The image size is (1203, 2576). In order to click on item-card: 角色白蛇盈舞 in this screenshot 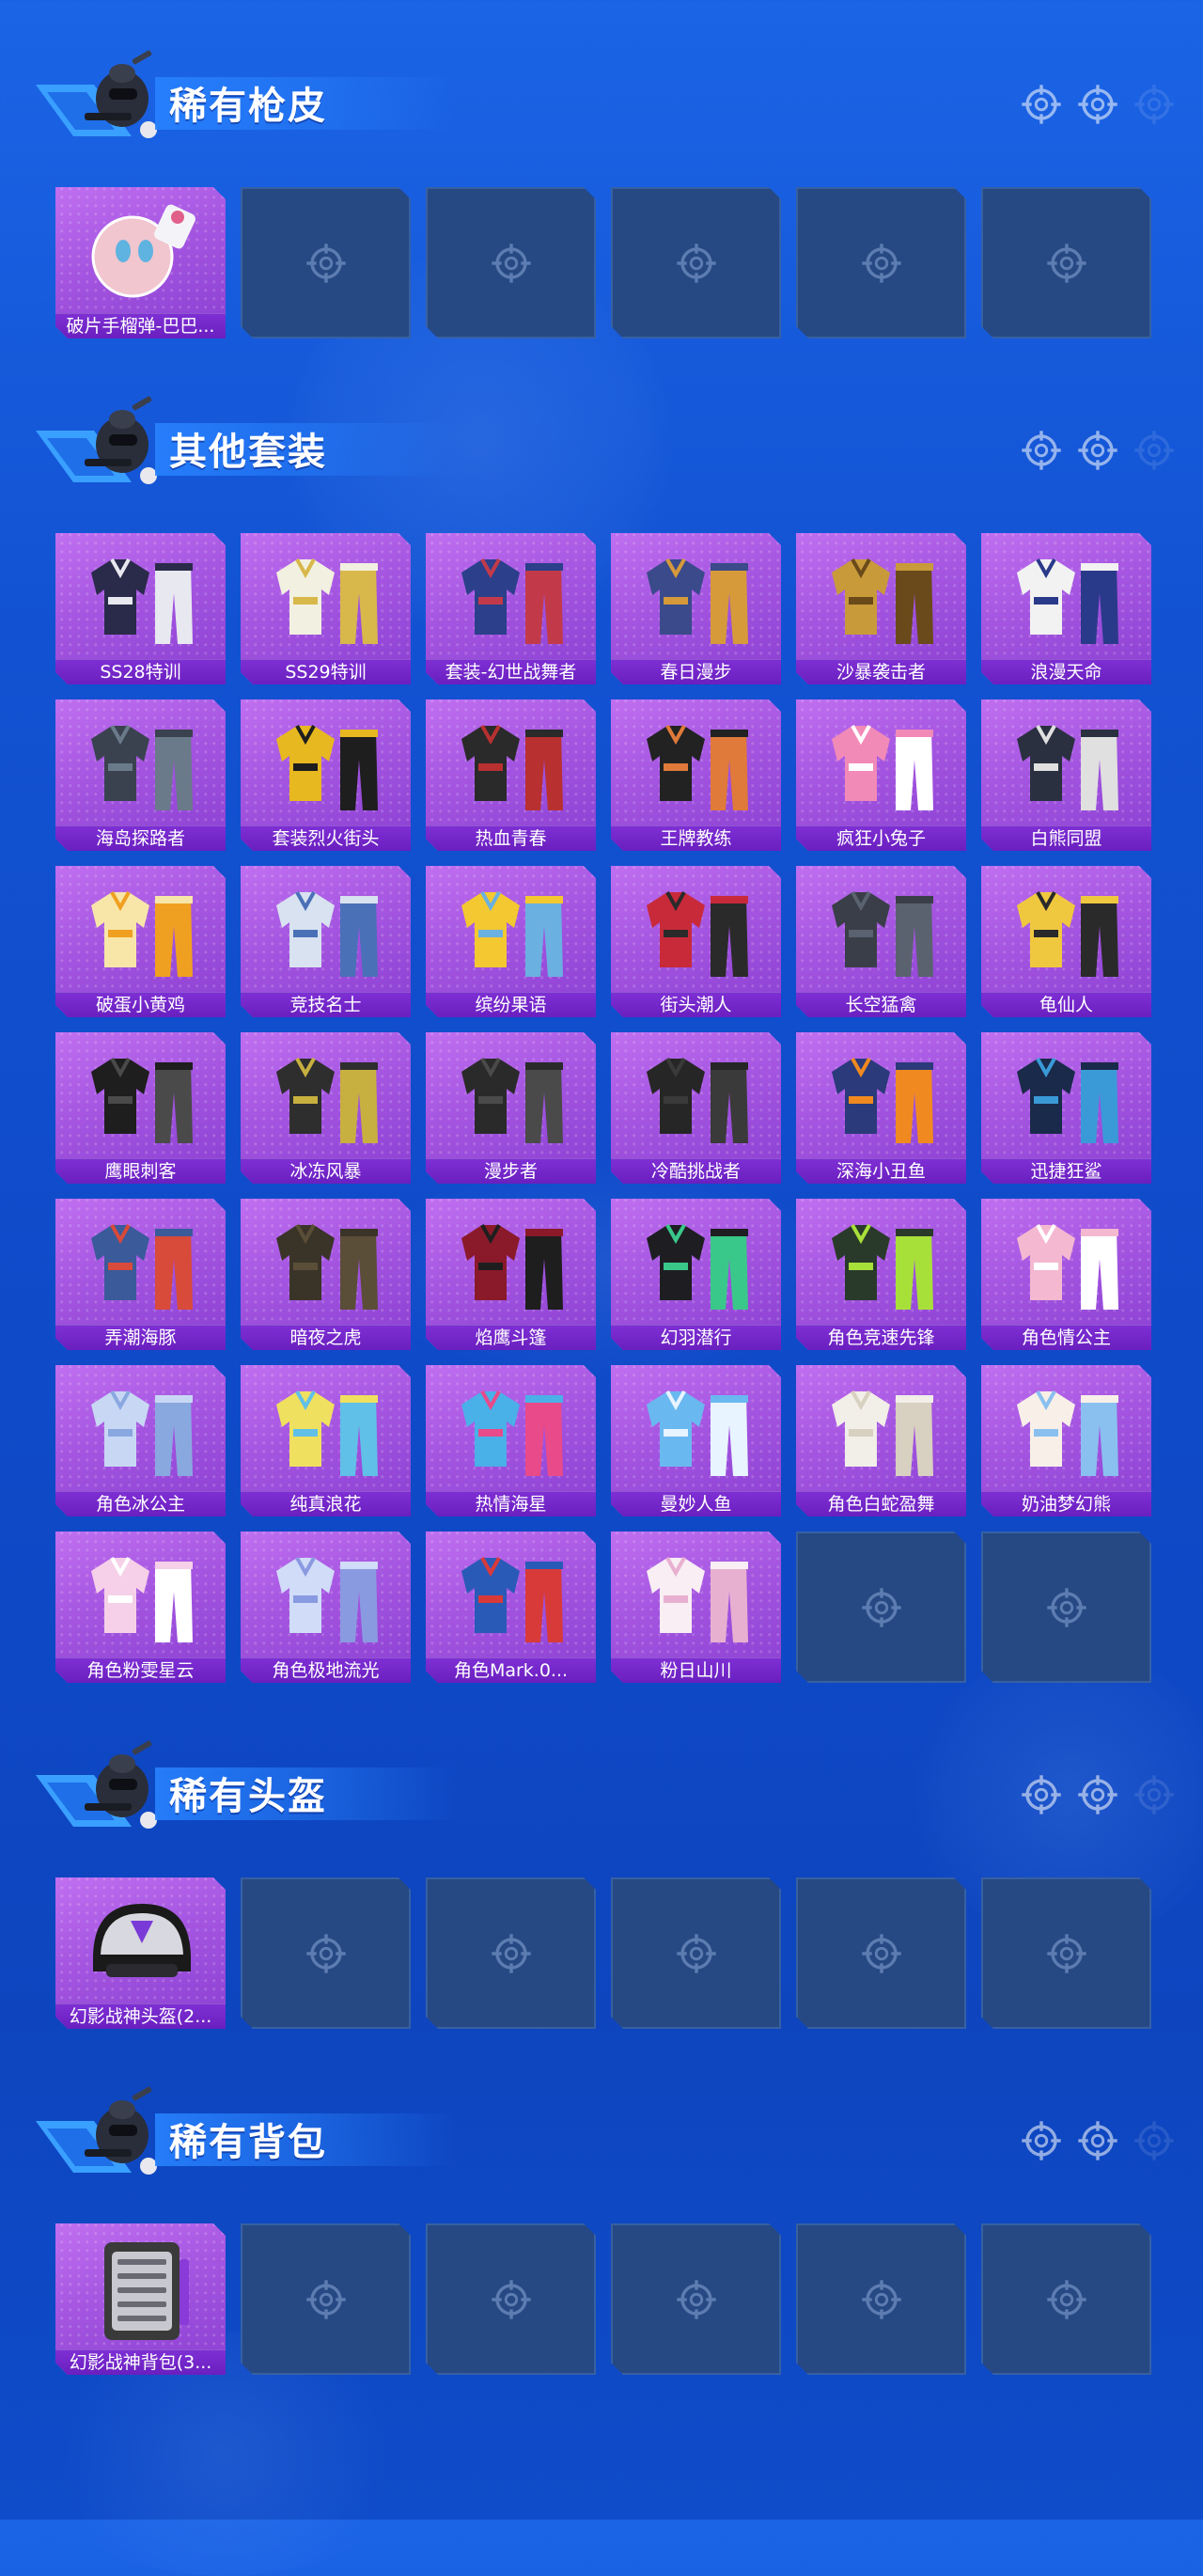, I will do `click(881, 1441)`.